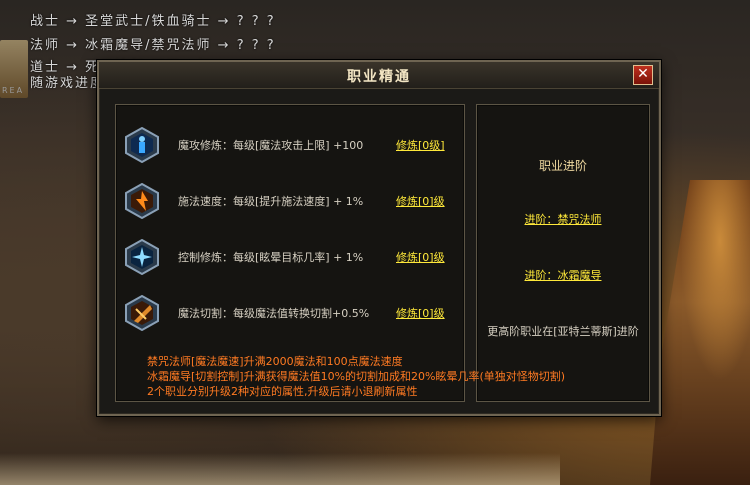 The height and width of the screenshot is (485, 750). Describe the element at coordinates (153, 21) in the screenshot. I see `class-path-warrior: 战士 → 圣堂武士/铁血骑士 → ? ? ?` at that location.